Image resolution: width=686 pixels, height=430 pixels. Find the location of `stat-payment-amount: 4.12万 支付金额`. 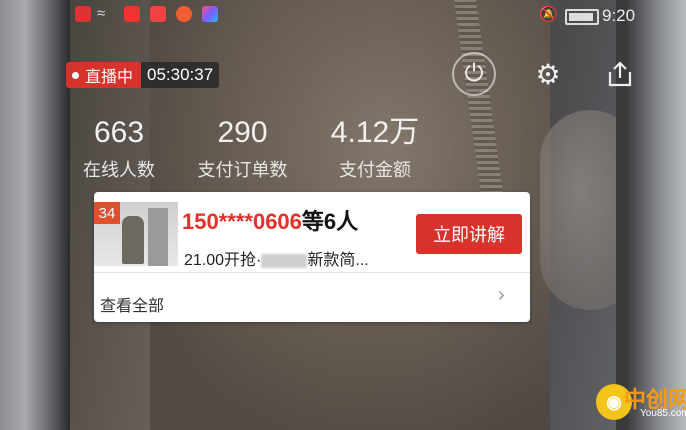

stat-payment-amount: 4.12万 支付金额 is located at coordinates (375, 149).